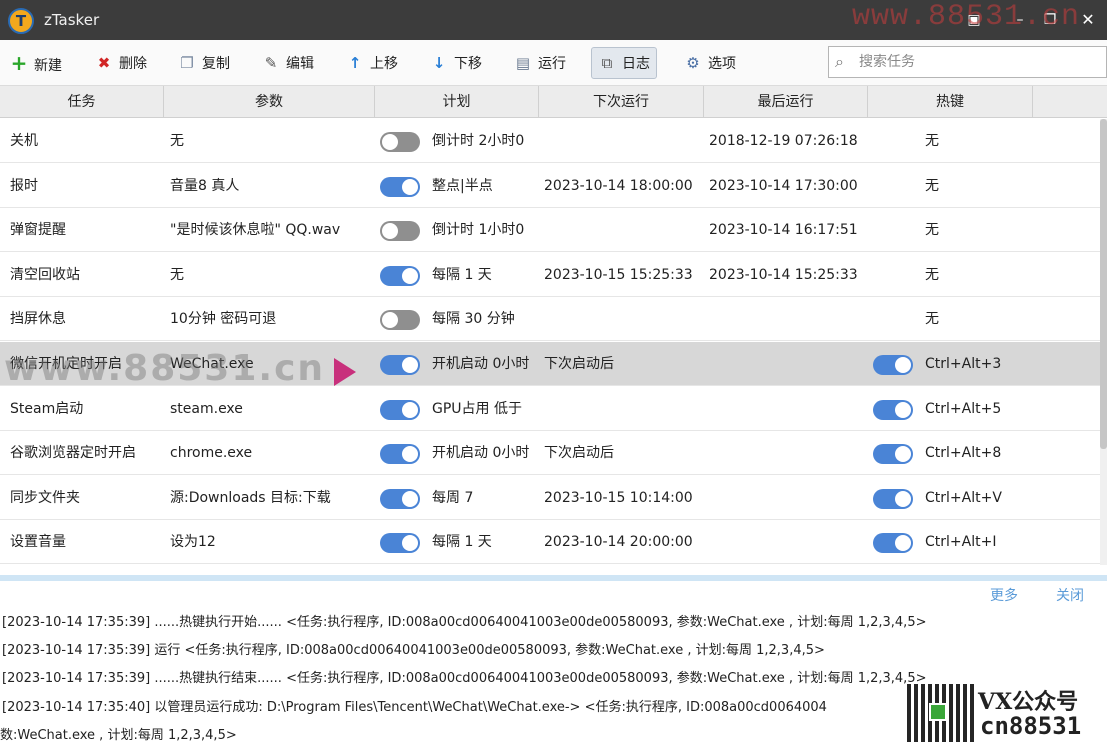 The width and height of the screenshot is (1107, 742). What do you see at coordinates (618, 497) in the screenshot?
I see `task-next-run: 2023-10-15 10:14:00` at bounding box center [618, 497].